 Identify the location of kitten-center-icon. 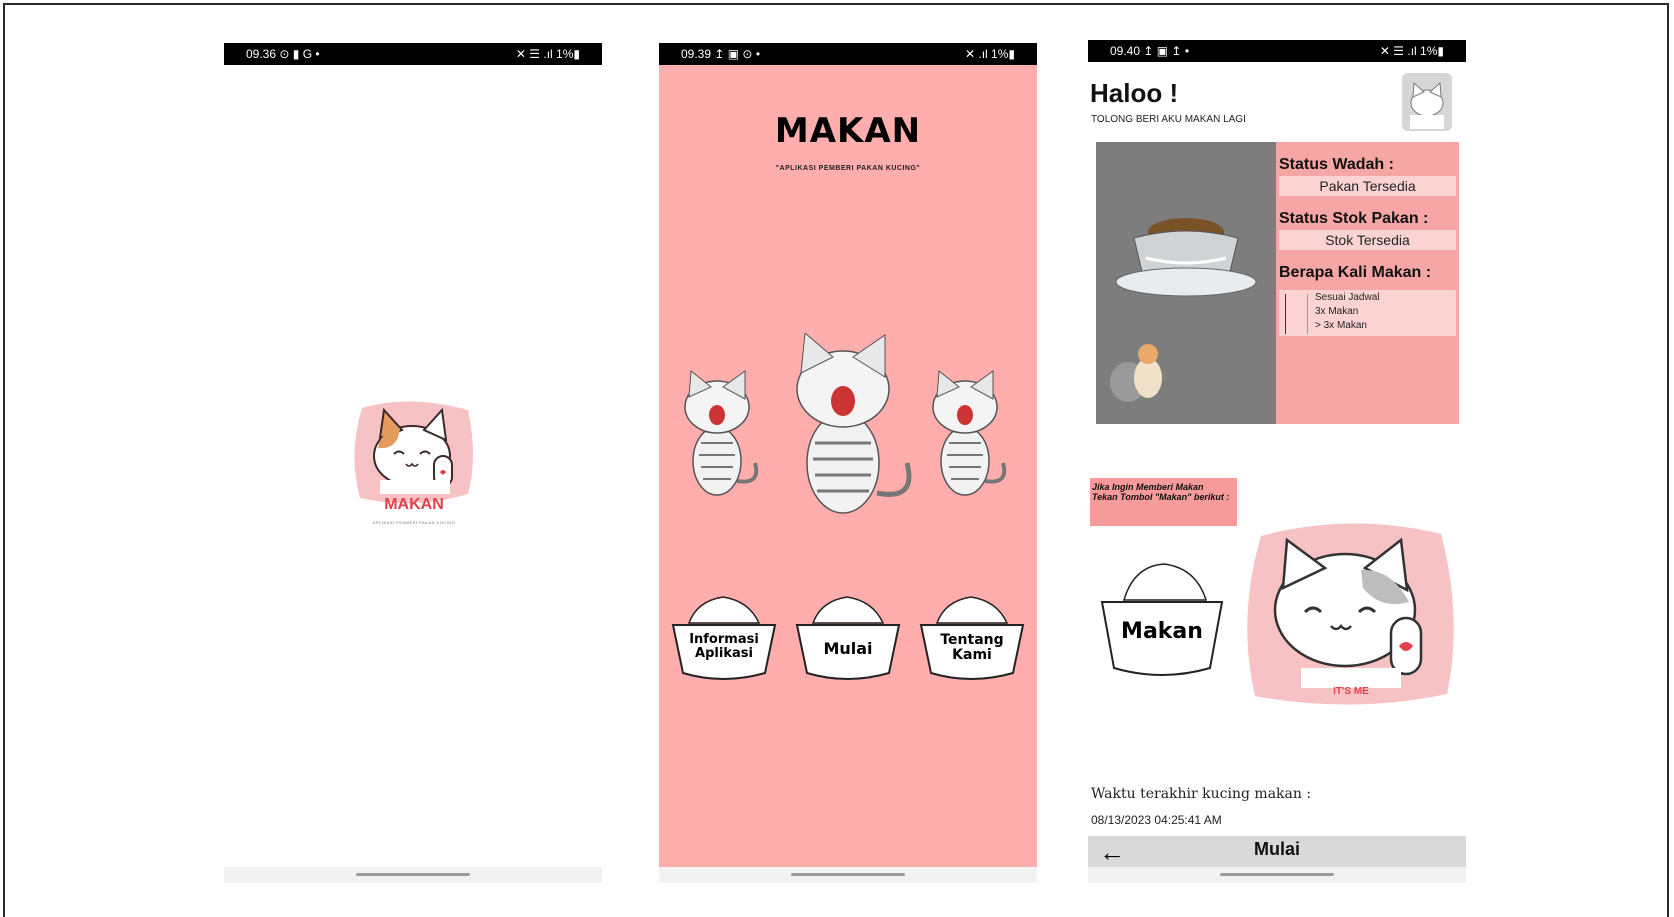
(854, 423).